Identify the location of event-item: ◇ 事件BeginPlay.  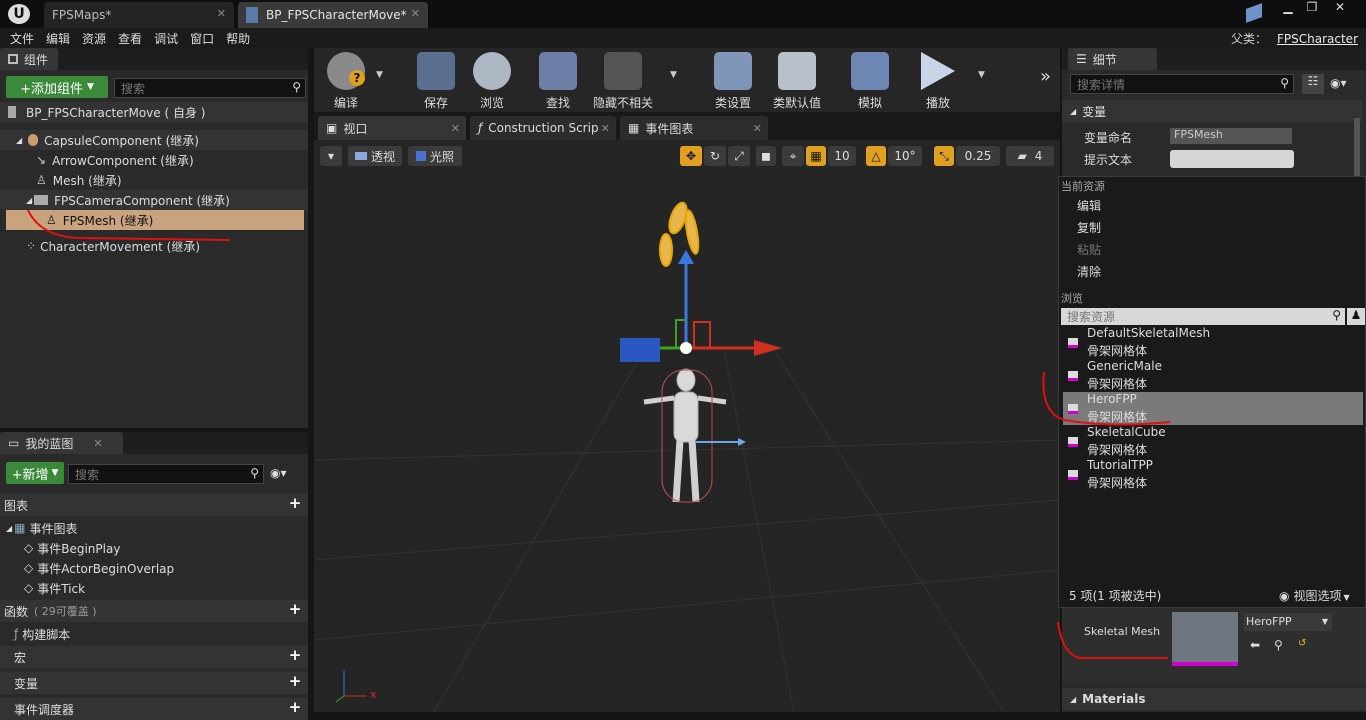
(60, 548).